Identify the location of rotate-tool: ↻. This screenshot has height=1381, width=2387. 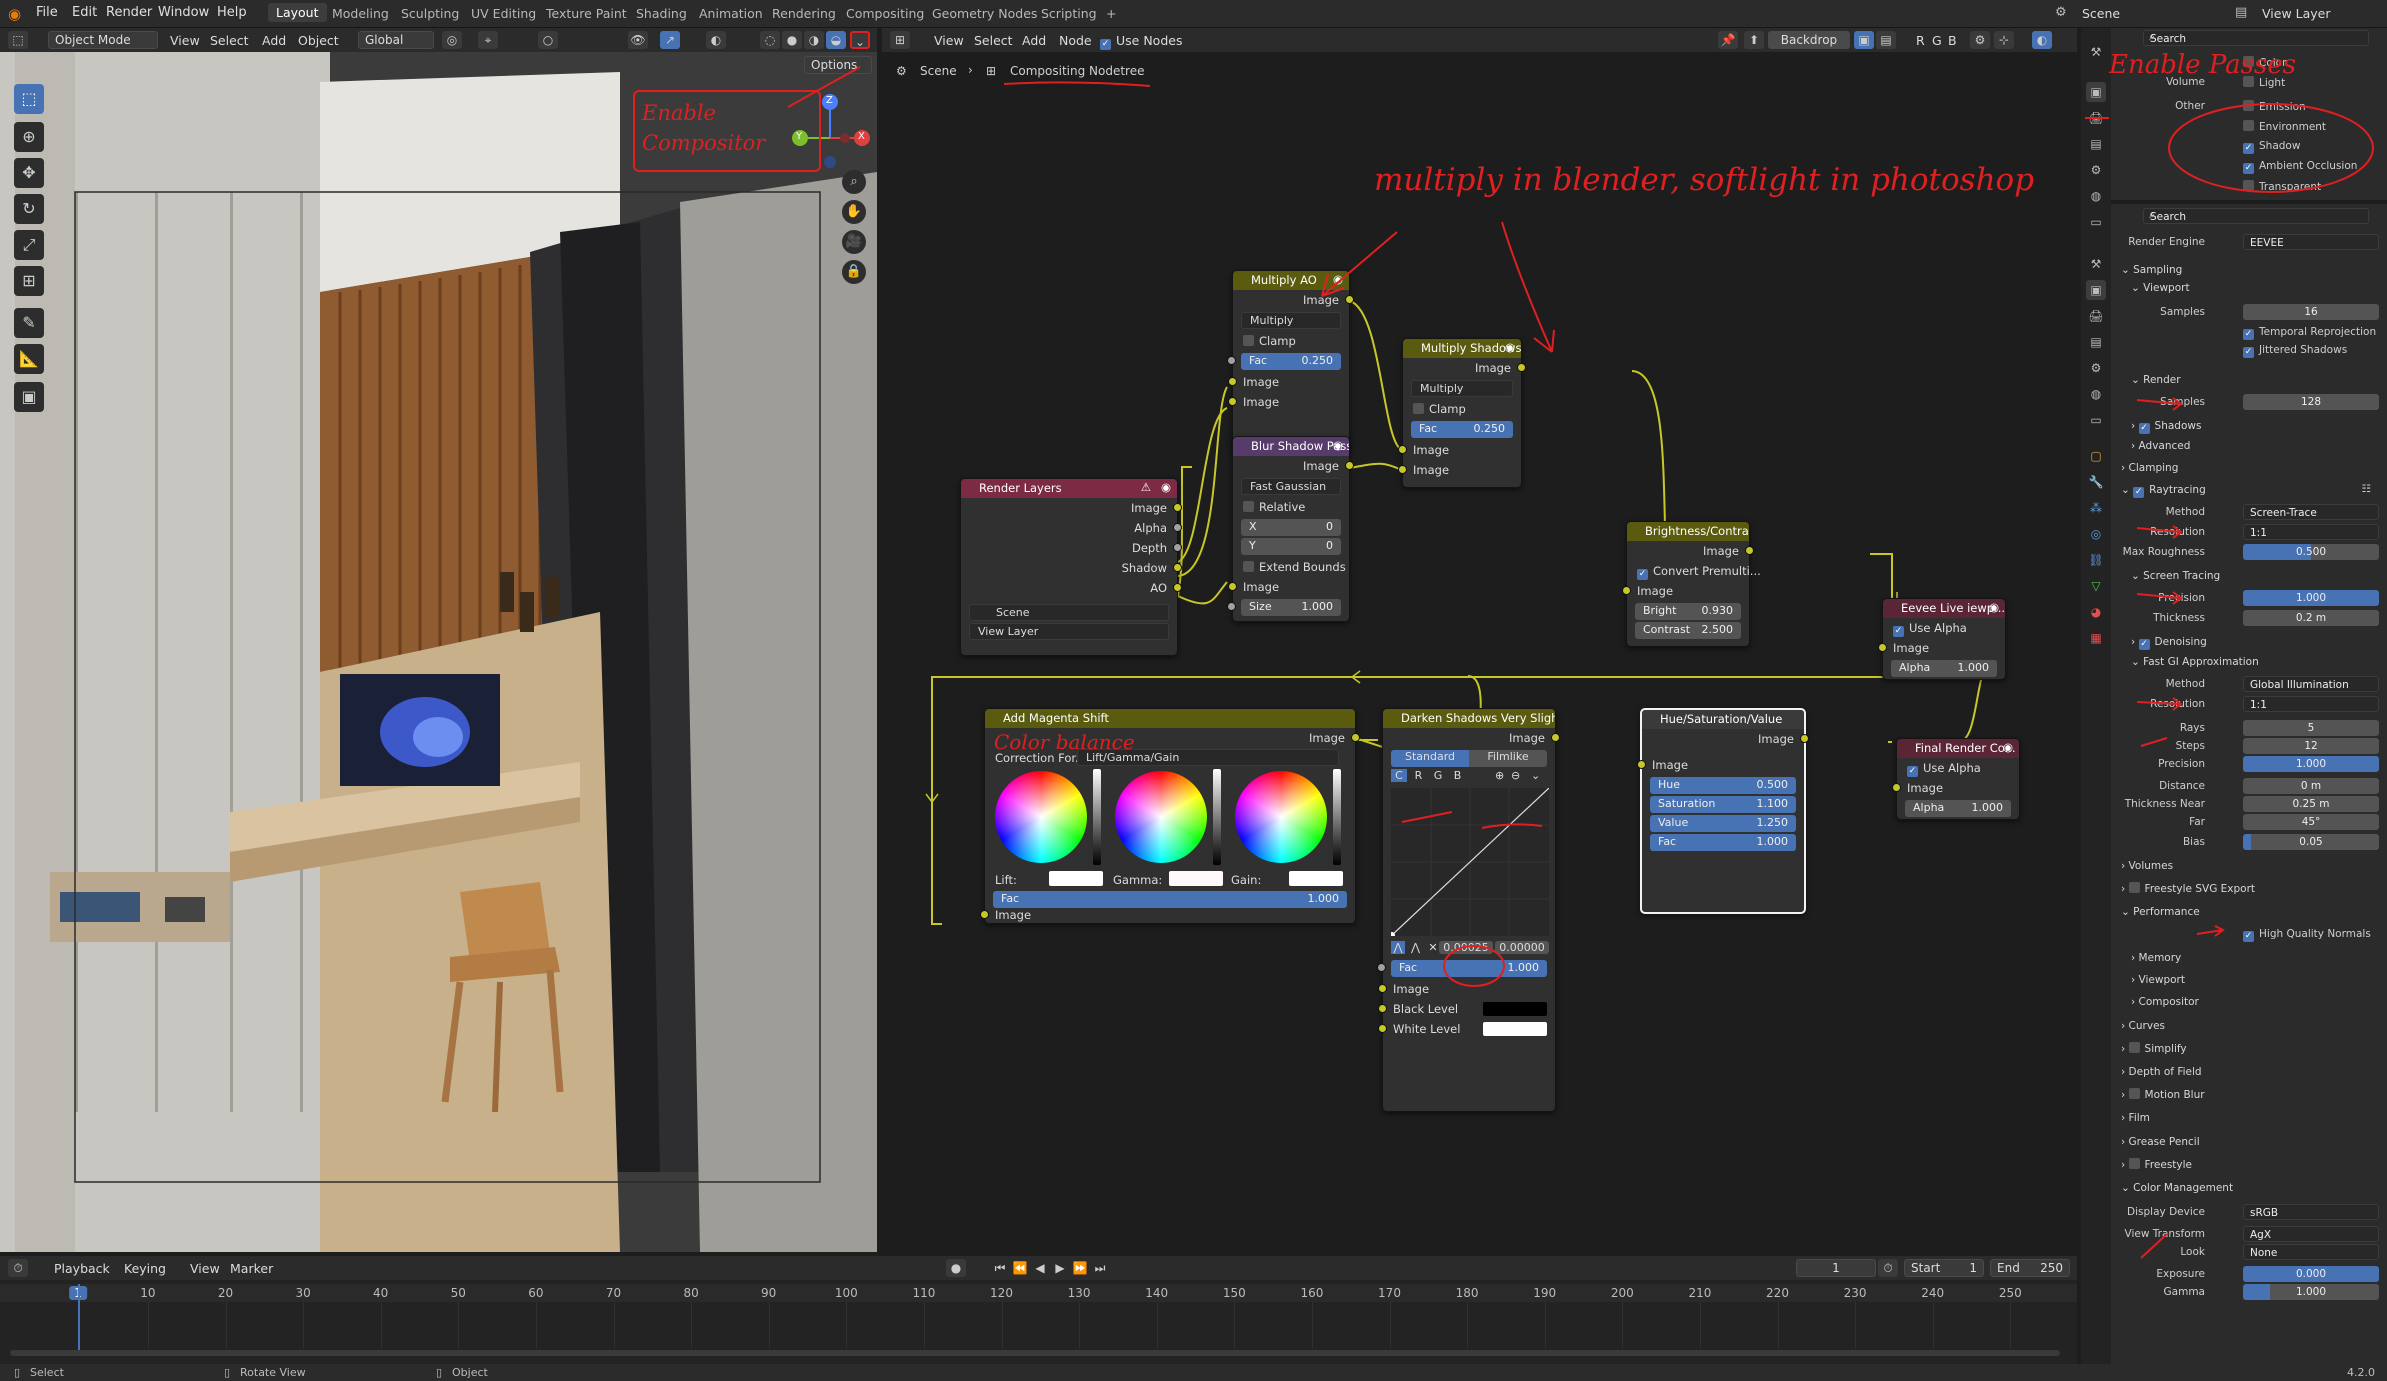
(29, 209).